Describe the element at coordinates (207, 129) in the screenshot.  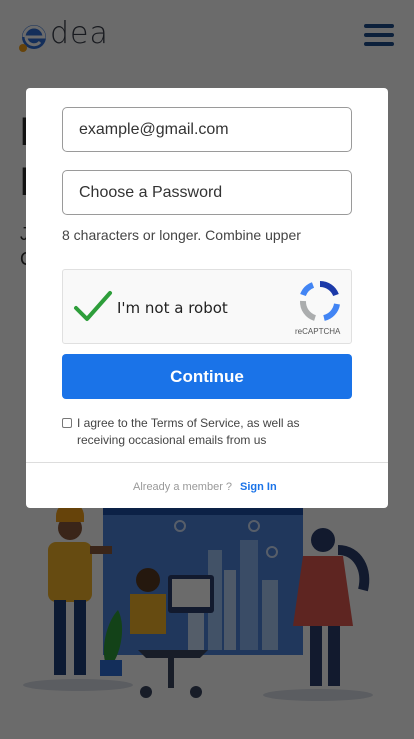
I see `email-field` at that location.